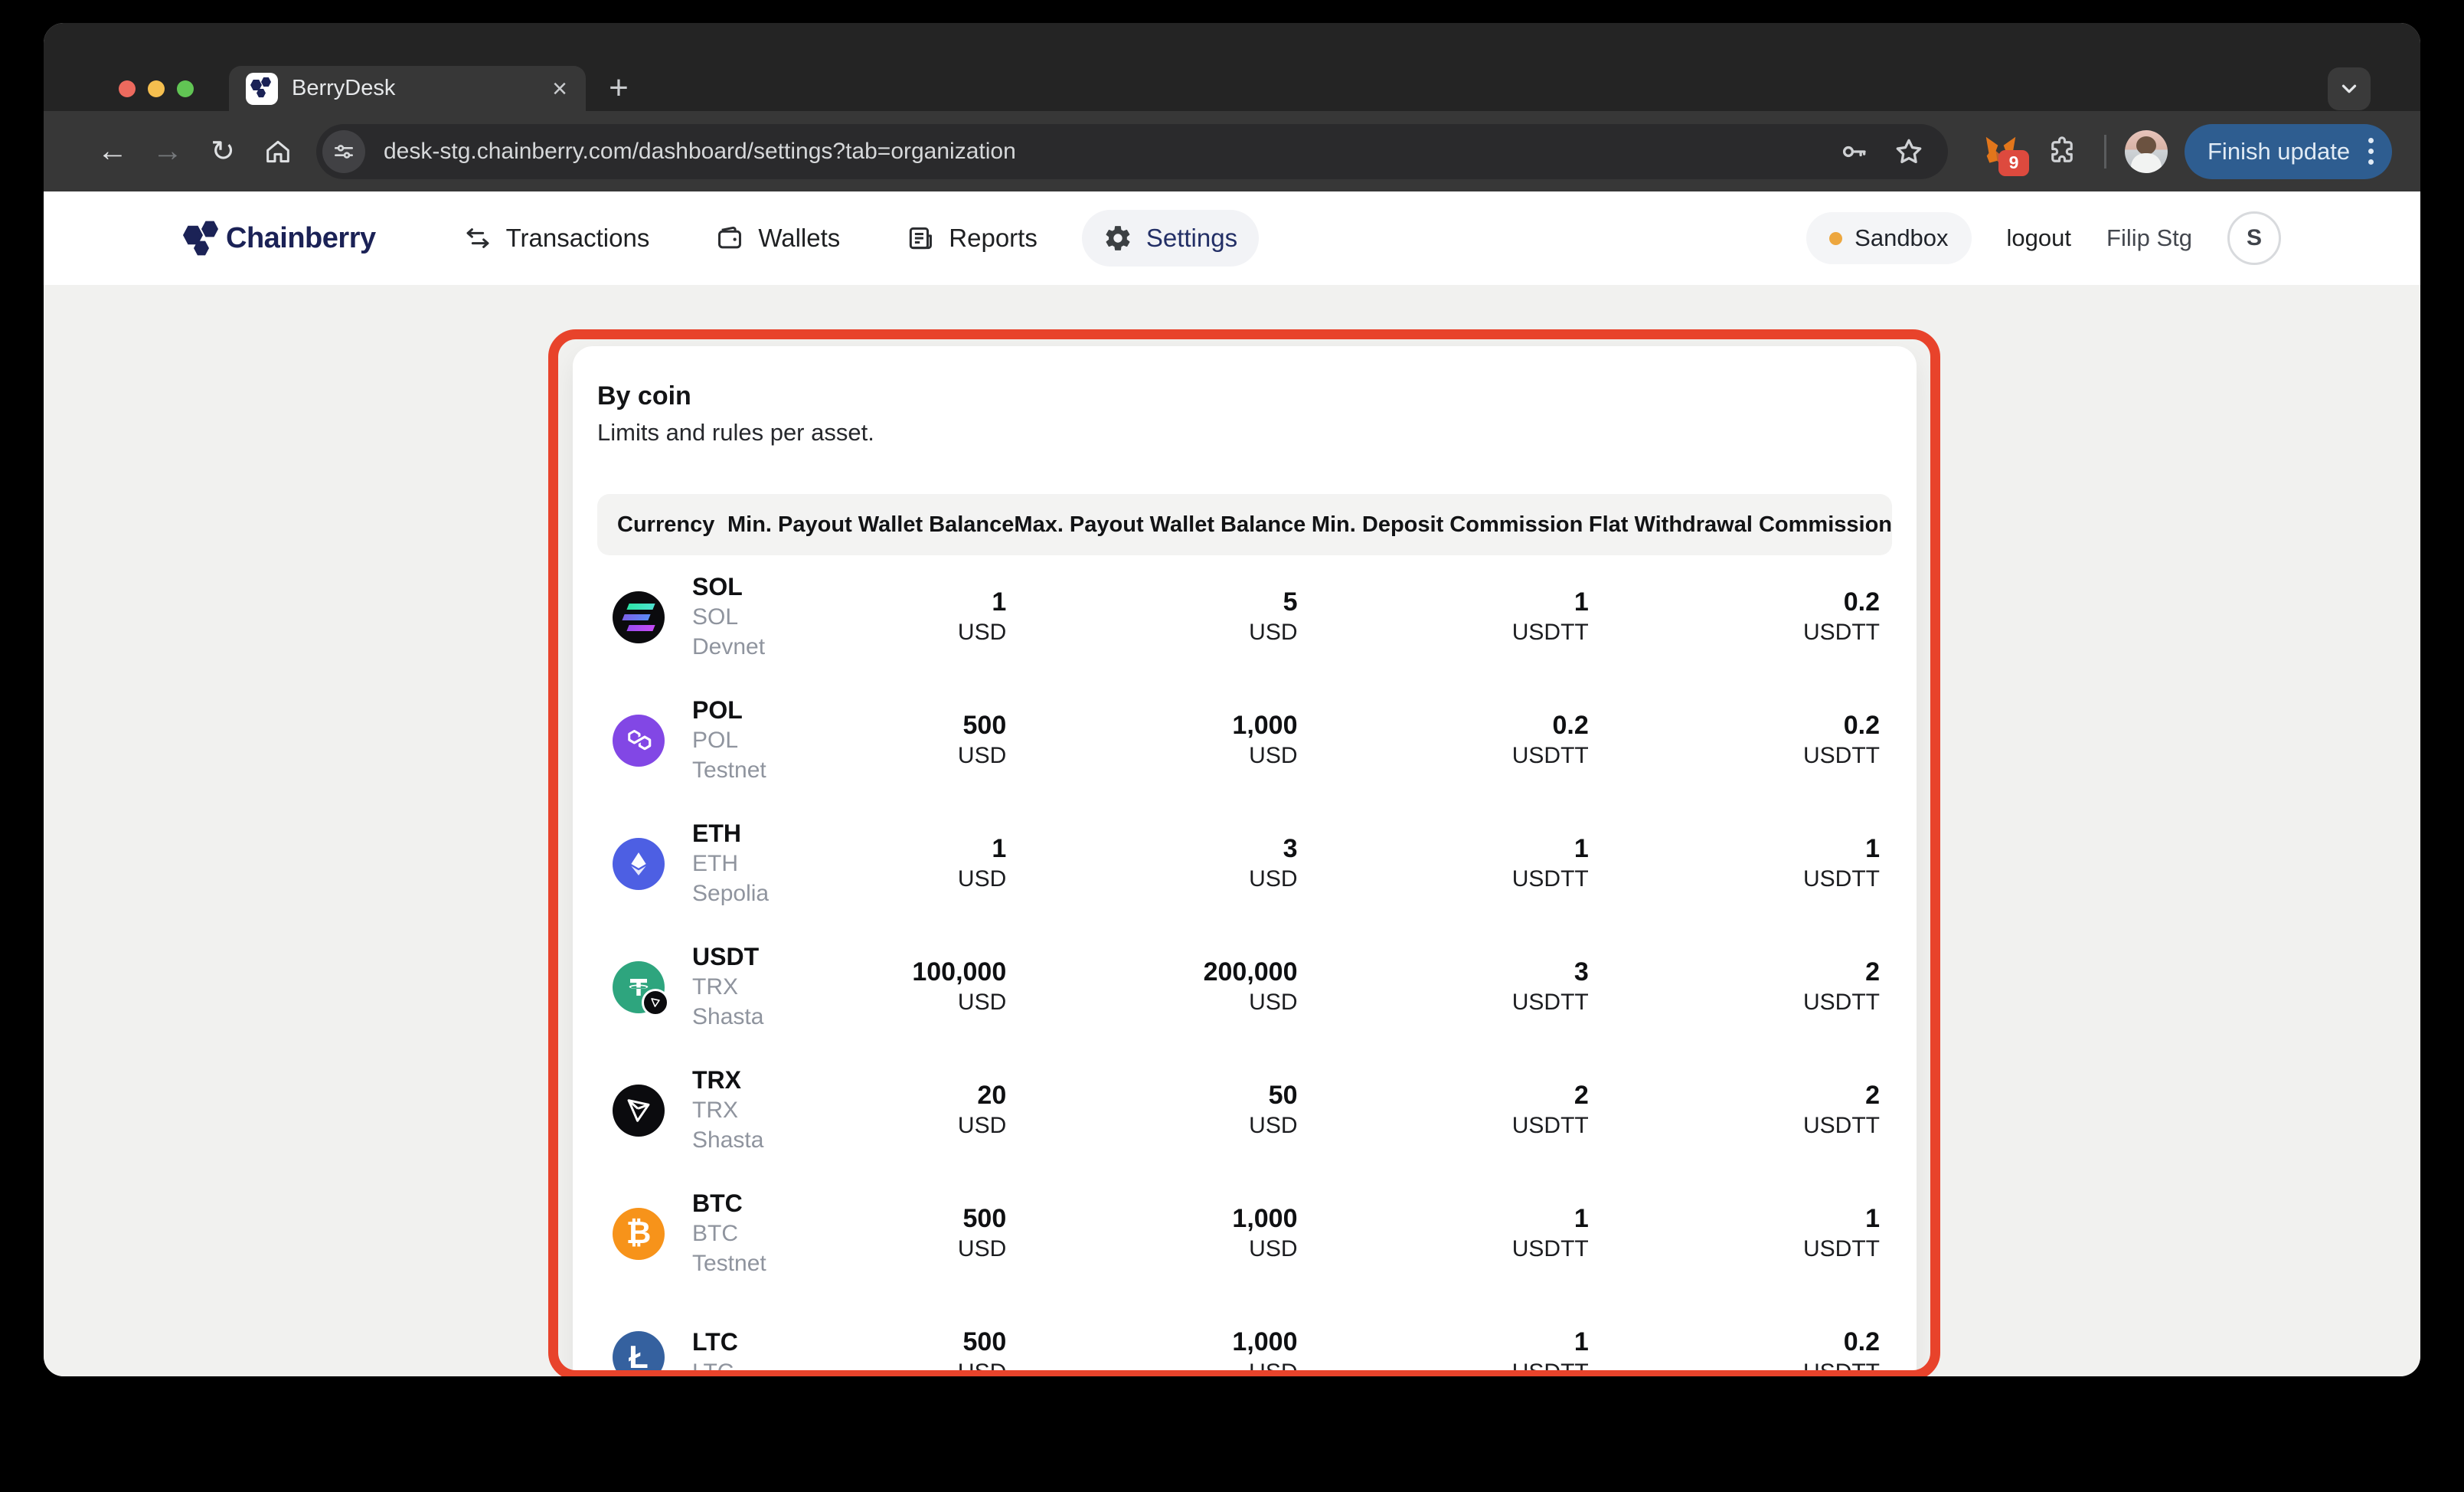 This screenshot has height=1492, width=2464. Describe the element at coordinates (667, 1351) in the screenshot. I see `currency-cell: Ł LTC LTC` at that location.